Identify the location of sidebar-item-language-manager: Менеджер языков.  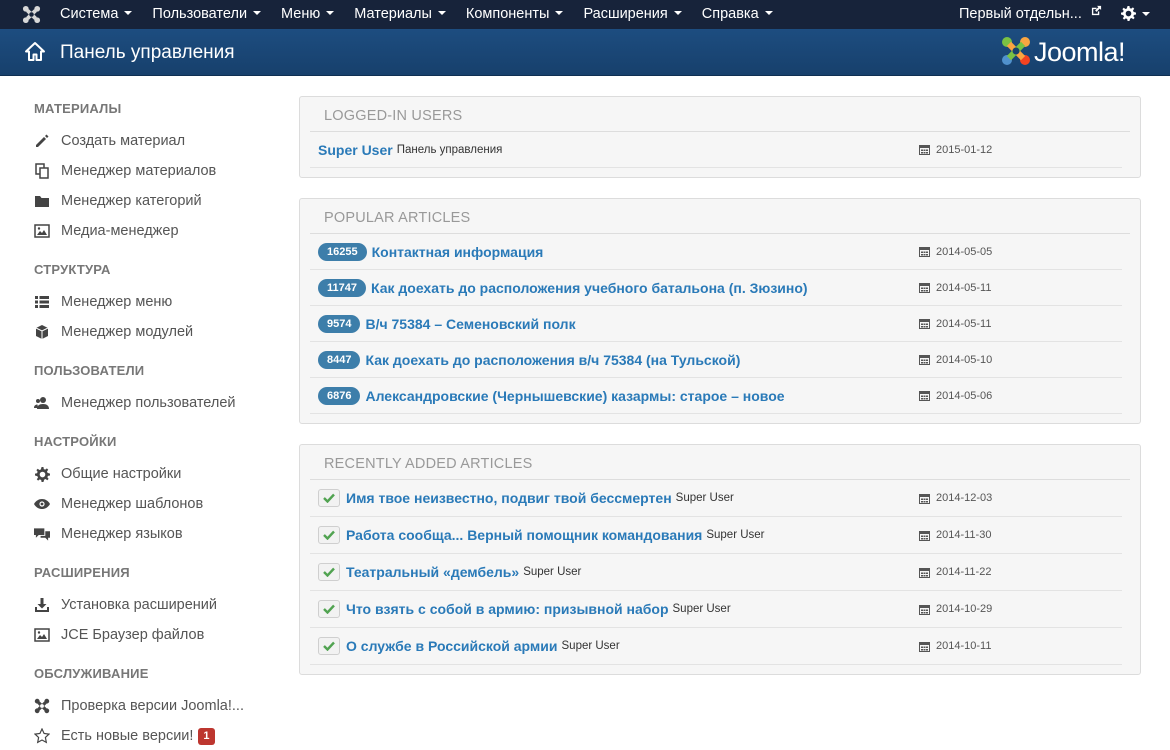
(108, 534).